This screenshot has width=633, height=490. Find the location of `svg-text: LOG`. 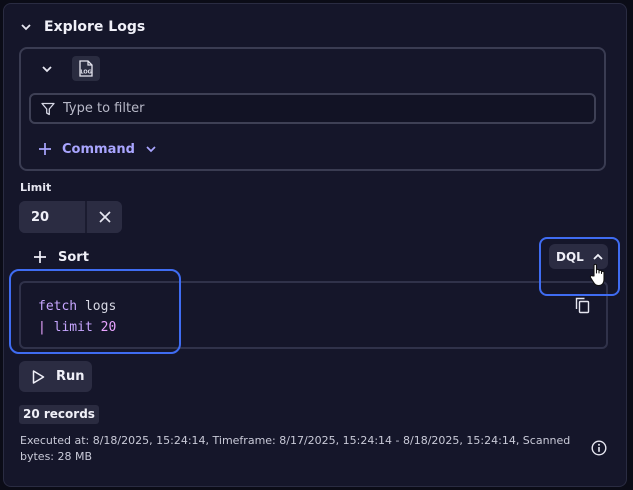

svg-text: LOG is located at coordinates (85, 73).